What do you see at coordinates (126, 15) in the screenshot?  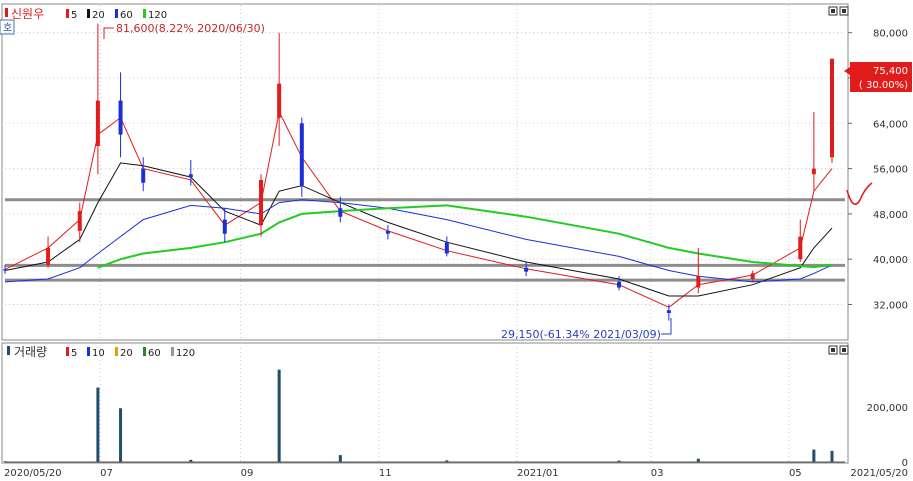 I see `legend-label-ma60: 60` at bounding box center [126, 15].